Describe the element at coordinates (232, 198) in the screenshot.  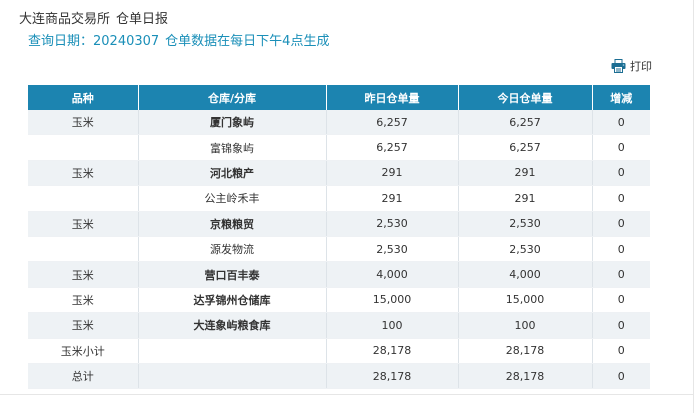
I see `cell-warehouse: 公主岭禾丰` at that location.